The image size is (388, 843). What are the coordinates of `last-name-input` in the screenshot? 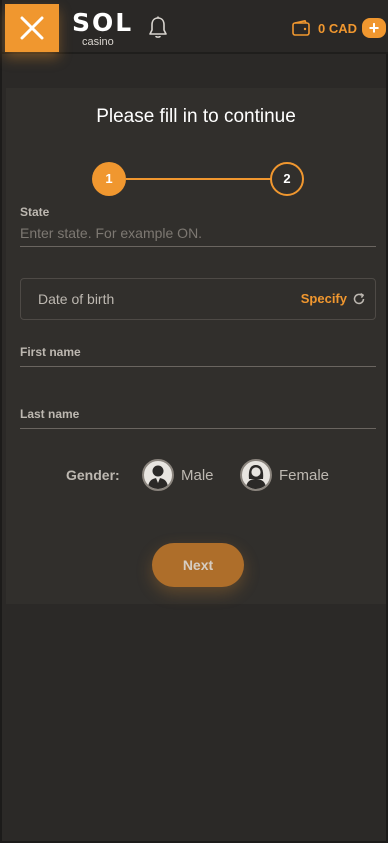 It's located at (198, 428).